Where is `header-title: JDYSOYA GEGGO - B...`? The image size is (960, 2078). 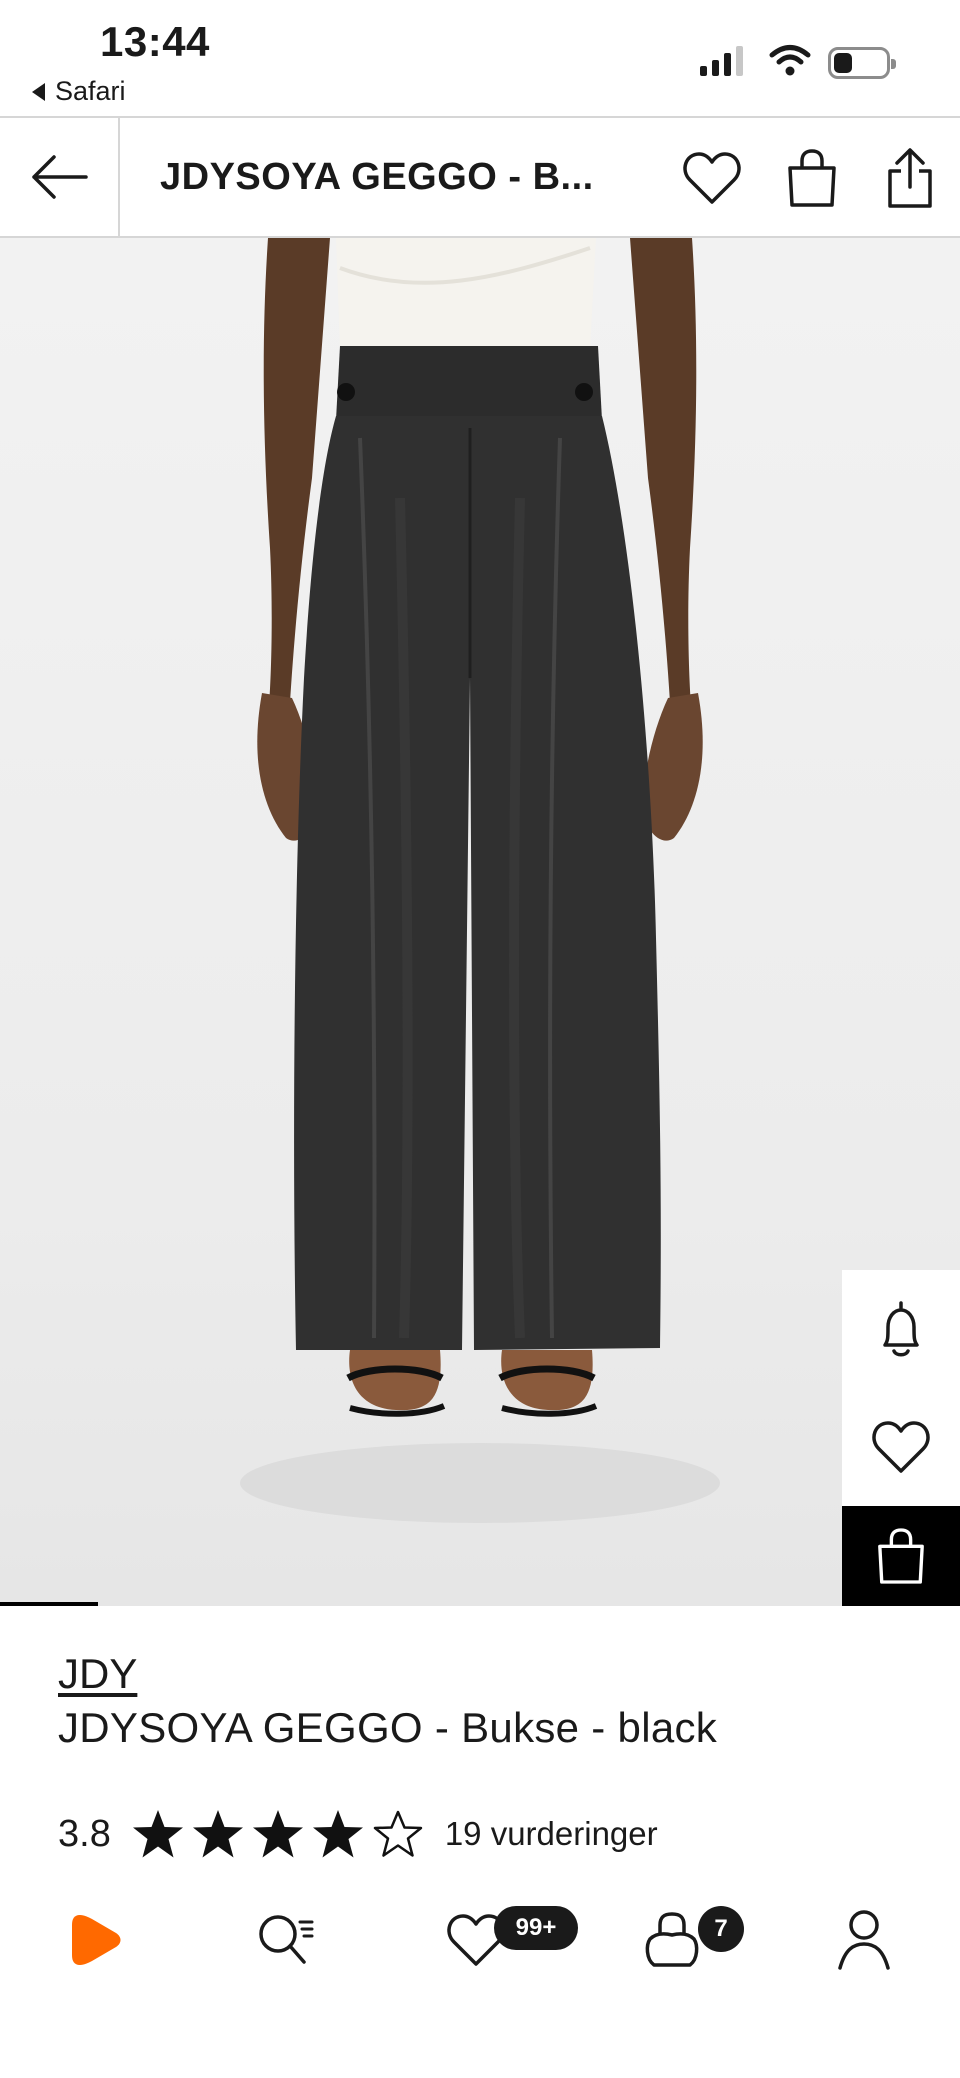 header-title: JDYSOYA GEGGO - B... is located at coordinates (377, 177).